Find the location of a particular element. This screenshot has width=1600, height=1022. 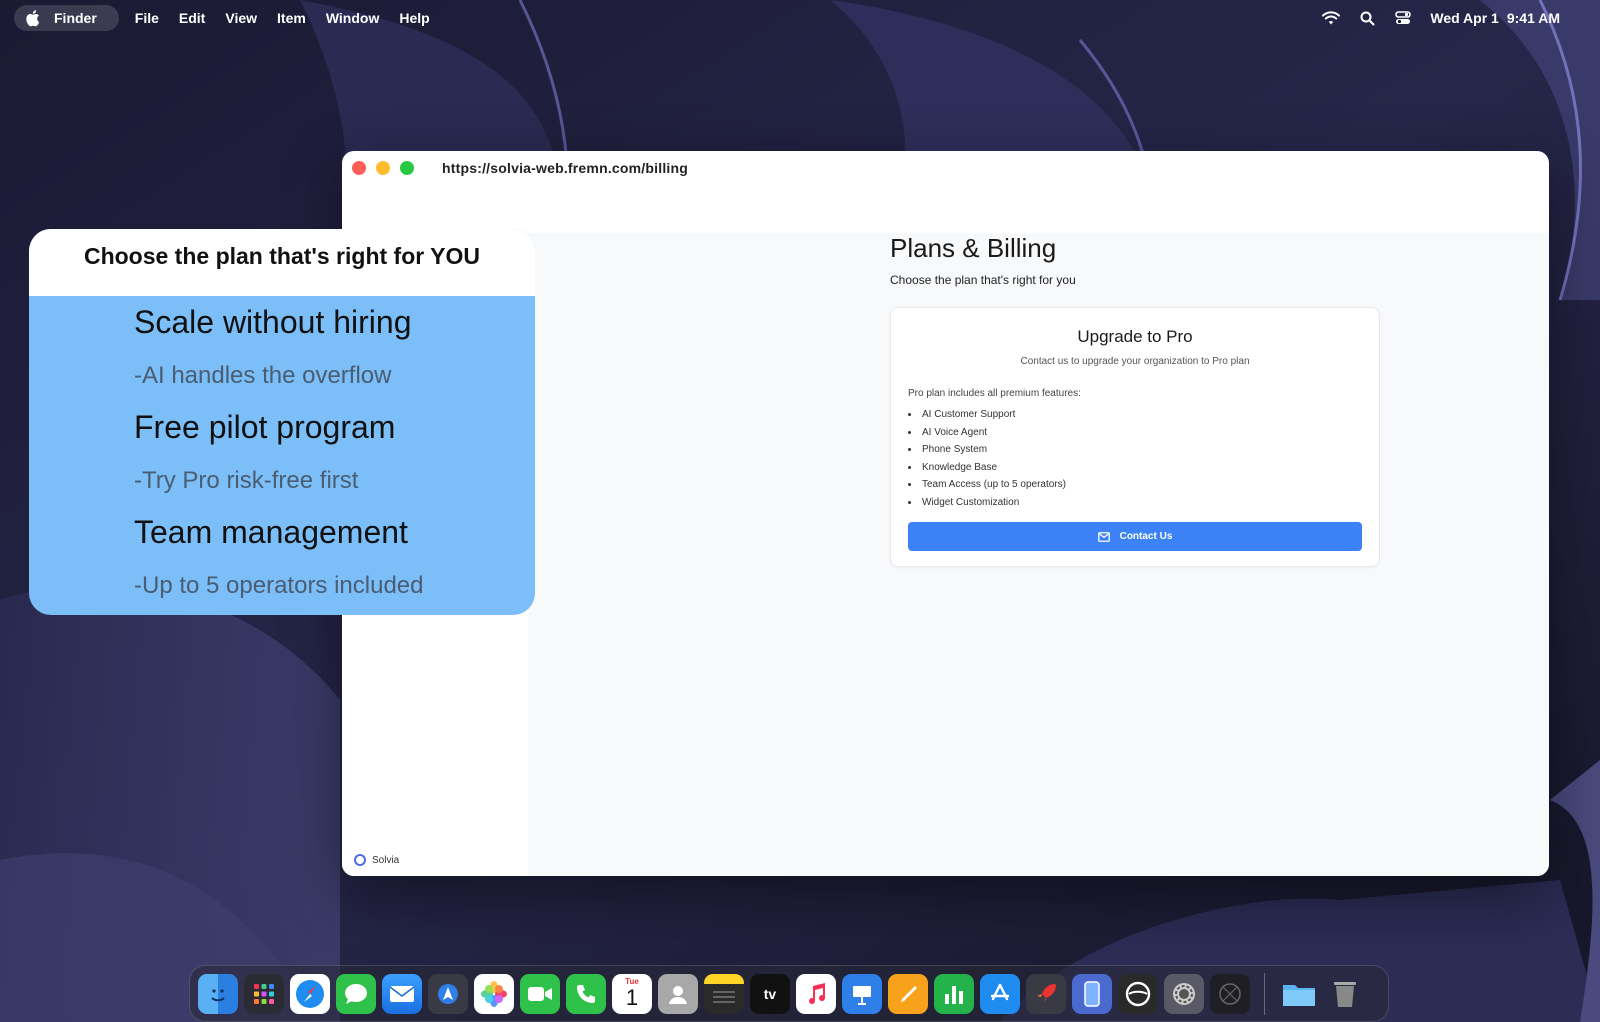

address-bar-url: https://solvia-web.fremn.com/billing is located at coordinates (565, 168).